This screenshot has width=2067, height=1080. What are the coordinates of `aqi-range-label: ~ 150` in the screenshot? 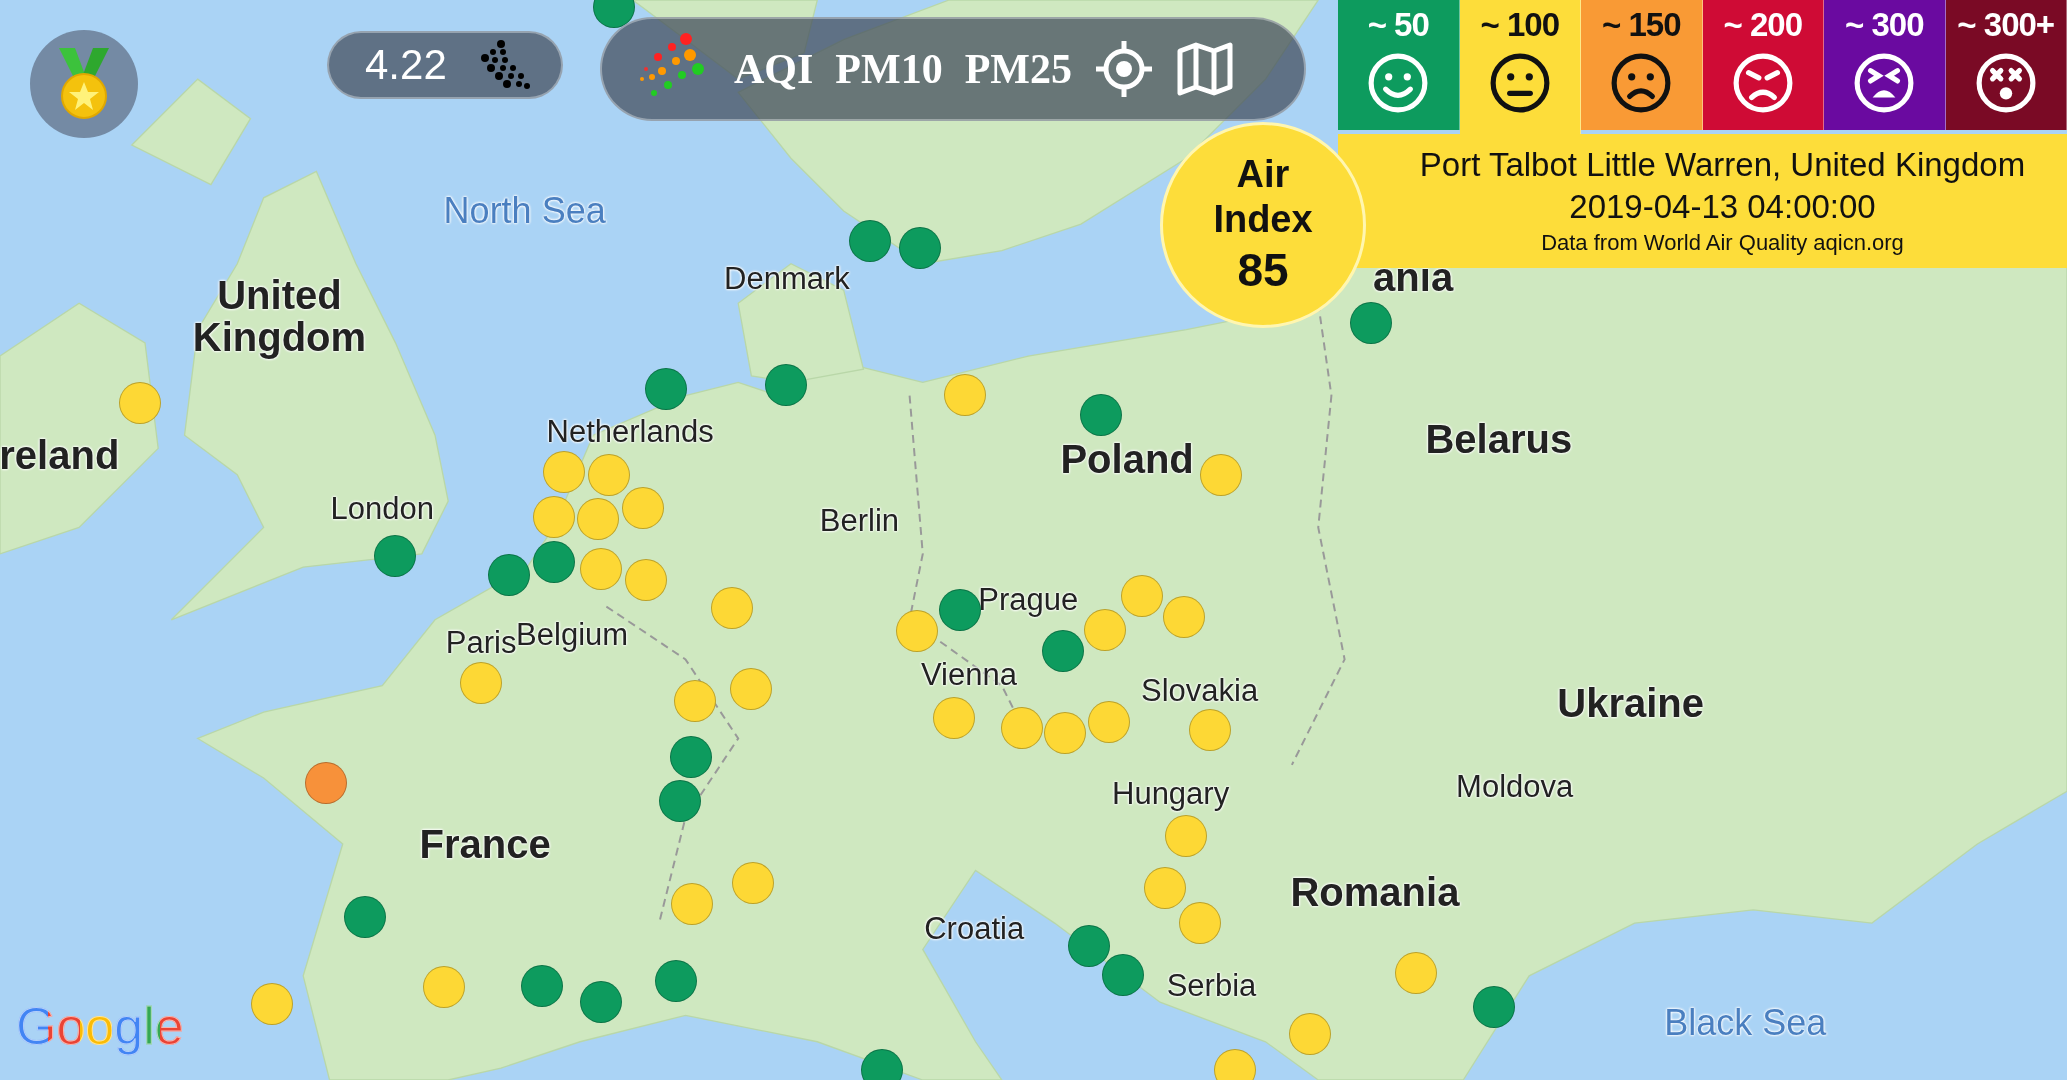 It's located at (1641, 25).